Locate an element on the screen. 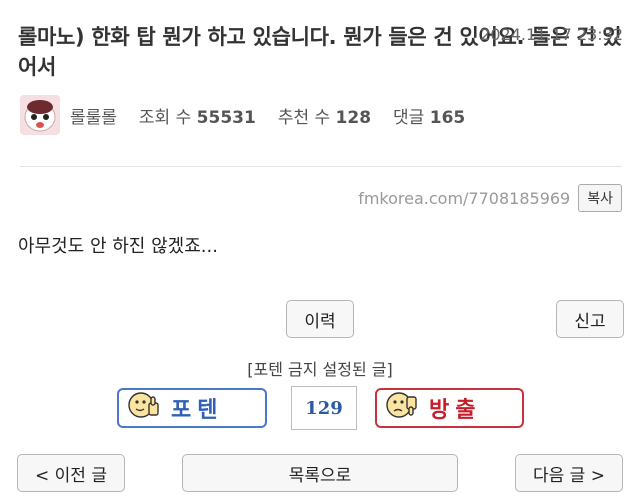 The width and height of the screenshot is (640, 500). views-label: 조회 수 is located at coordinates (165, 117).